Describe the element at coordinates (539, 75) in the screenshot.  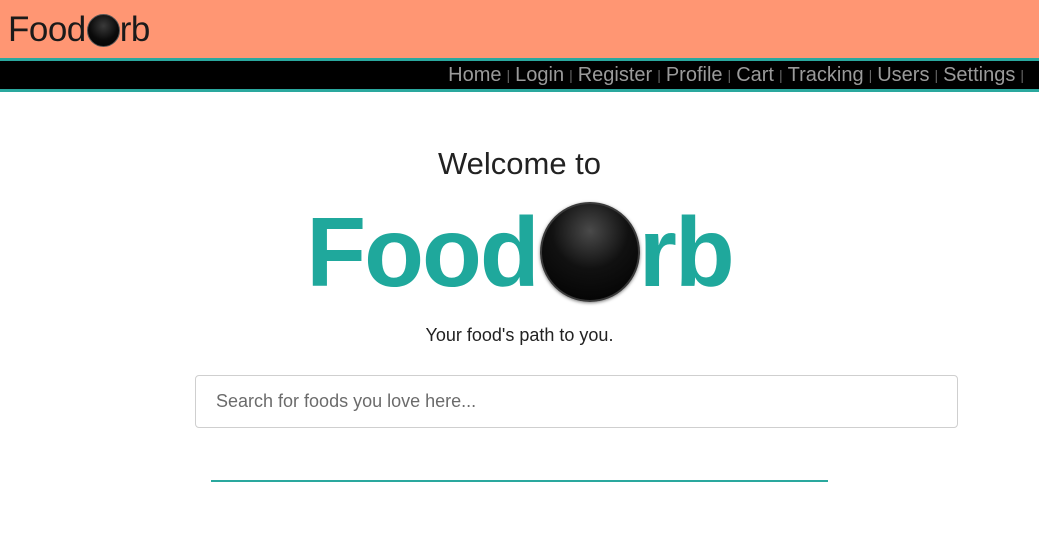
I see `nav-login: Login` at that location.